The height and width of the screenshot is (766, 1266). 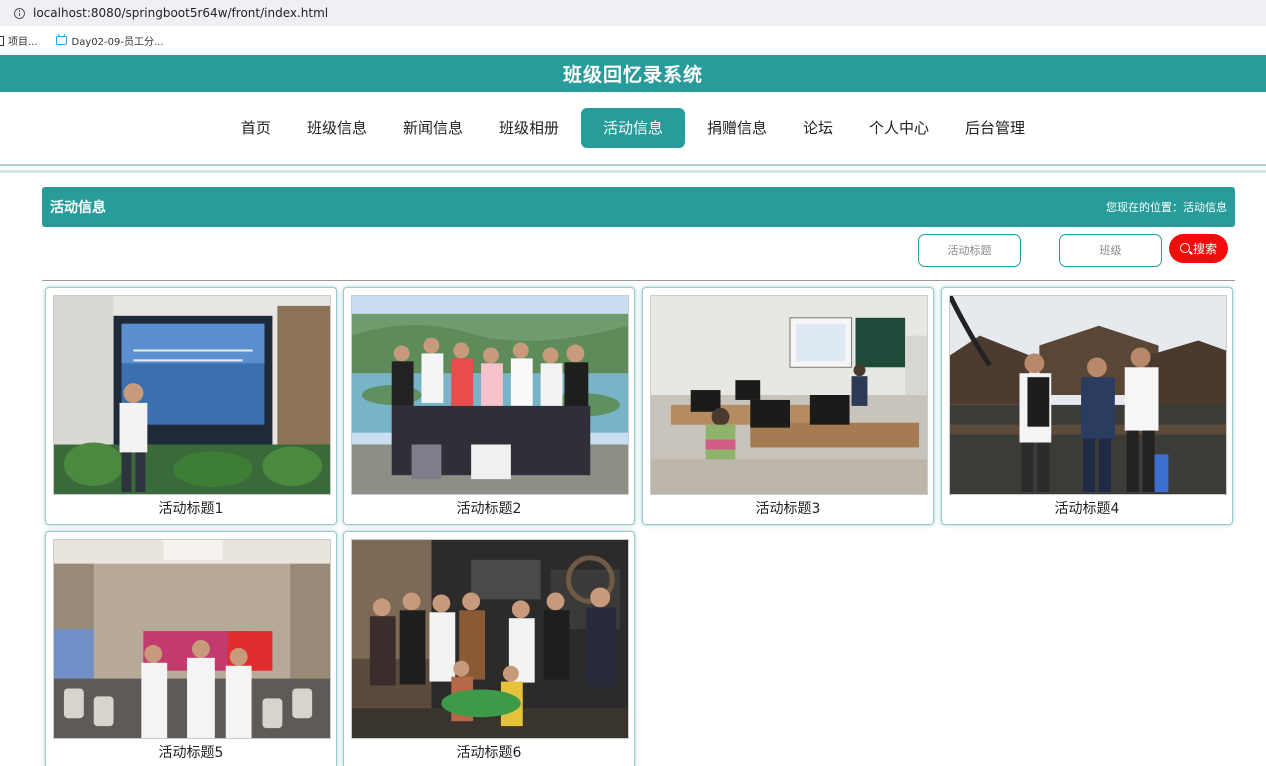 I want to click on content-divider, so click(x=638, y=280).